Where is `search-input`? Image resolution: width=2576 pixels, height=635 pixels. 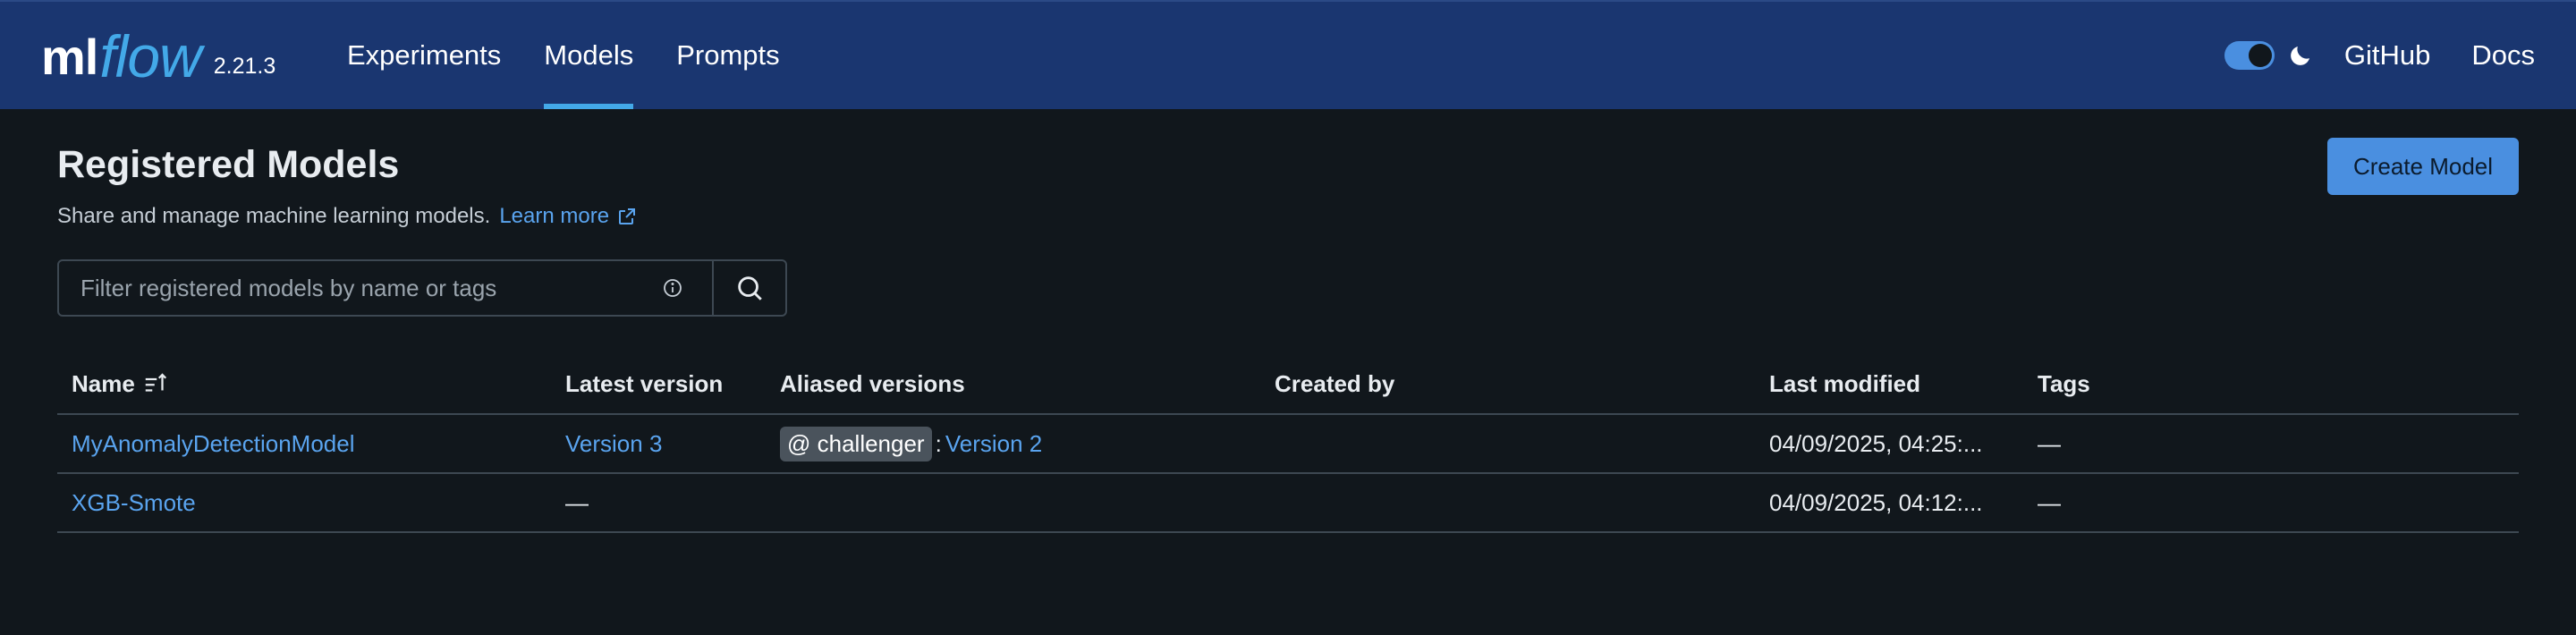
search-input is located at coordinates (385, 288).